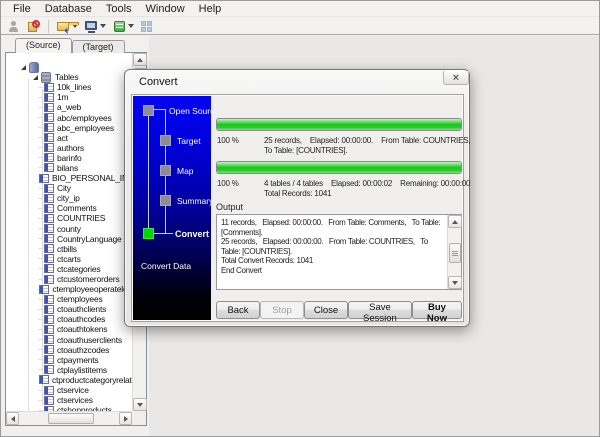 This screenshot has height=437, width=600. I want to click on wizard-sidebar: Open Source Target Map, so click(172, 208).